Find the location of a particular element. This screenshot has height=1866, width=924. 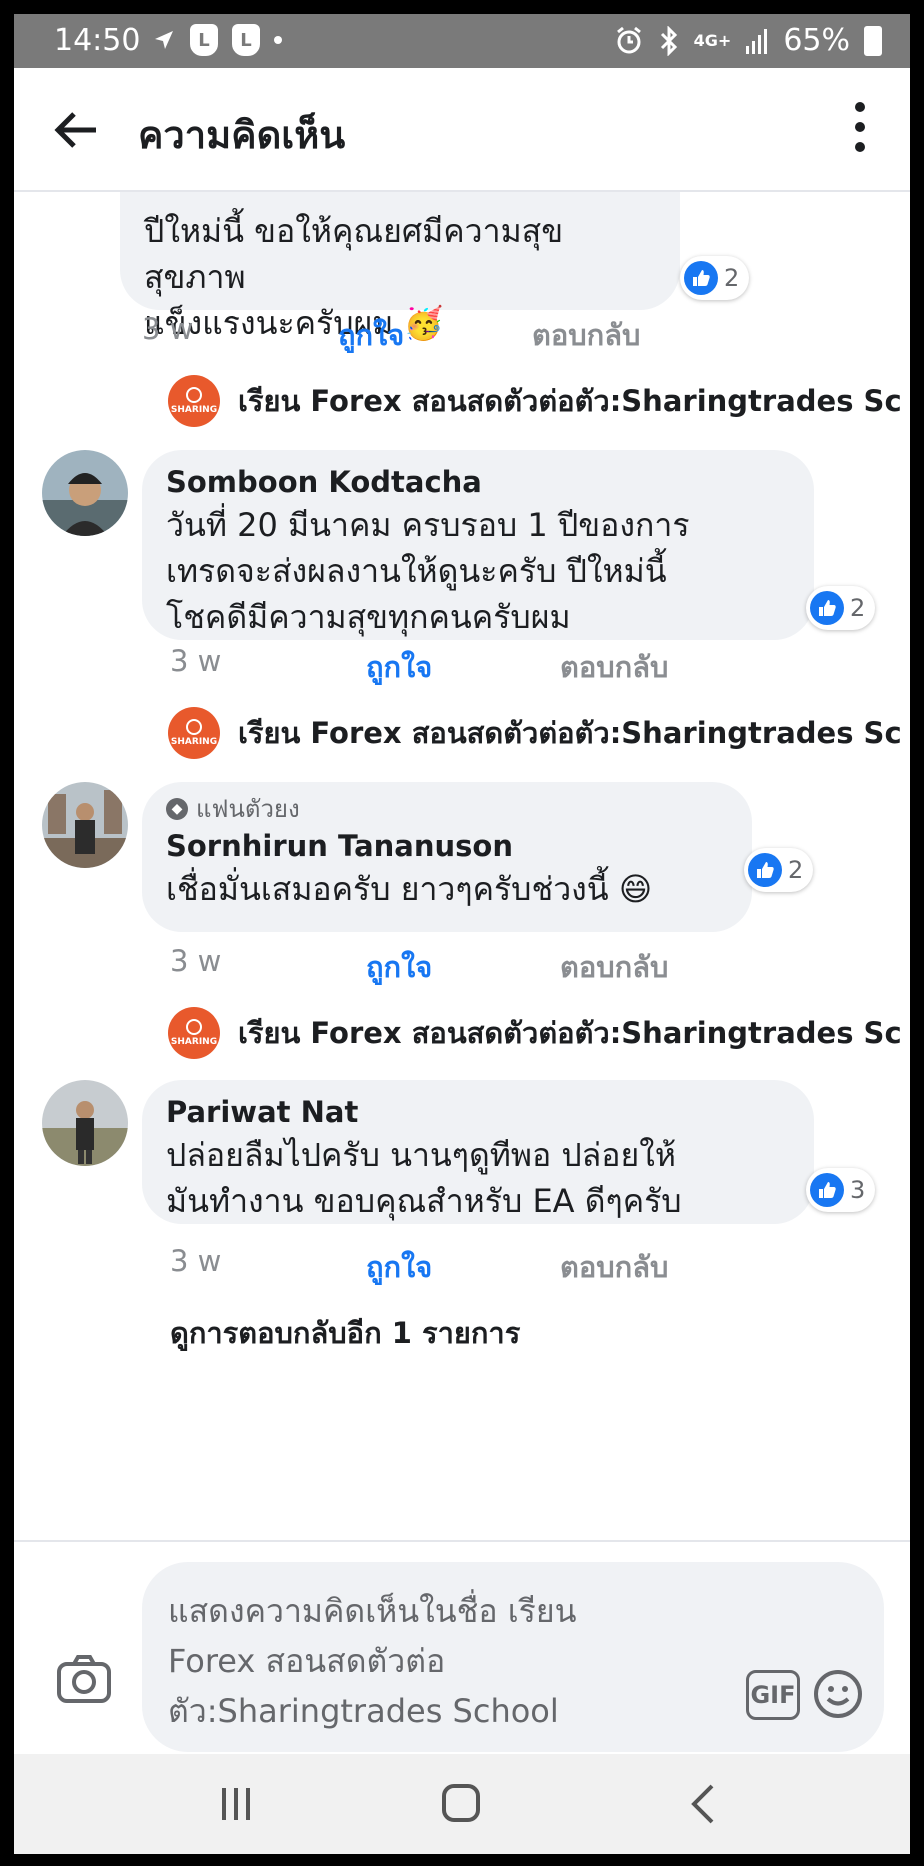

comment-author: Pariwat Nat is located at coordinates (478, 1112).